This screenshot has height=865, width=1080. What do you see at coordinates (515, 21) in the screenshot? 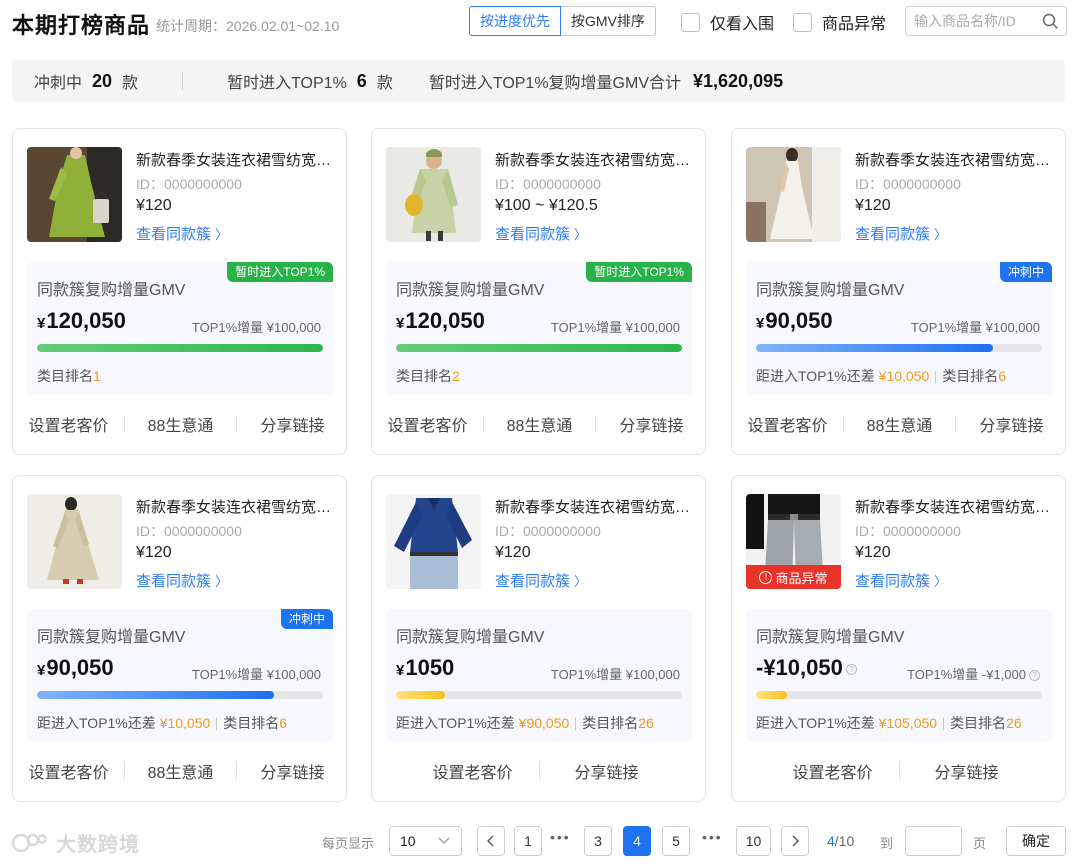
I see `sort-by-progress-button: 按进度优先` at bounding box center [515, 21].